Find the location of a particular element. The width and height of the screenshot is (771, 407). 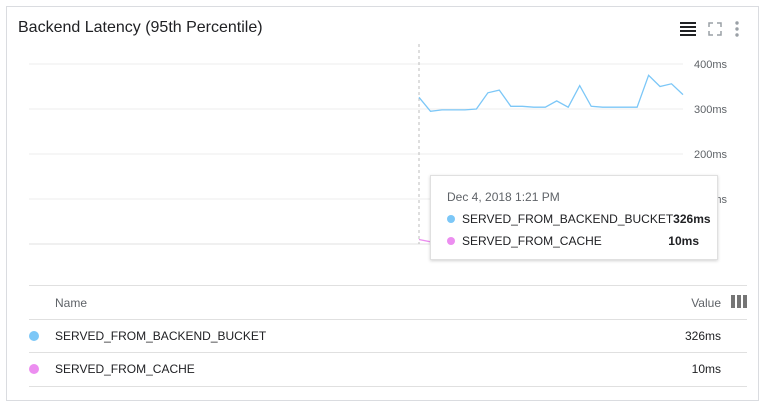

legend-row: SERVED_FROM_BACKEND_BUCKET 326ms is located at coordinates (388, 336).